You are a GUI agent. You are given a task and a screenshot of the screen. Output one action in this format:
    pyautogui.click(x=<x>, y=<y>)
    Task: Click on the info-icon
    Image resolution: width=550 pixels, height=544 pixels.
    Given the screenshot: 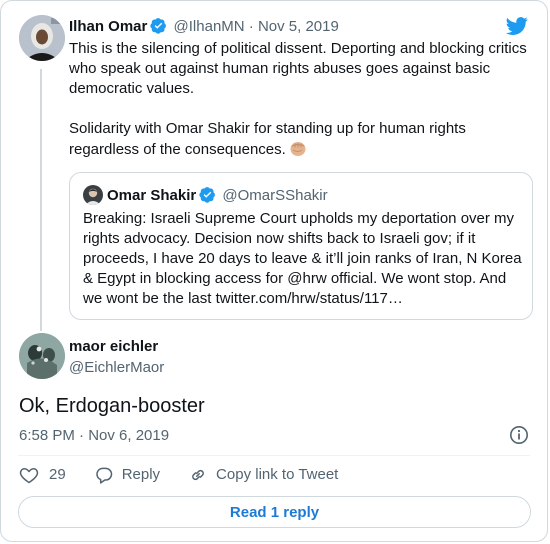 What is the action you would take?
    pyautogui.click(x=519, y=435)
    